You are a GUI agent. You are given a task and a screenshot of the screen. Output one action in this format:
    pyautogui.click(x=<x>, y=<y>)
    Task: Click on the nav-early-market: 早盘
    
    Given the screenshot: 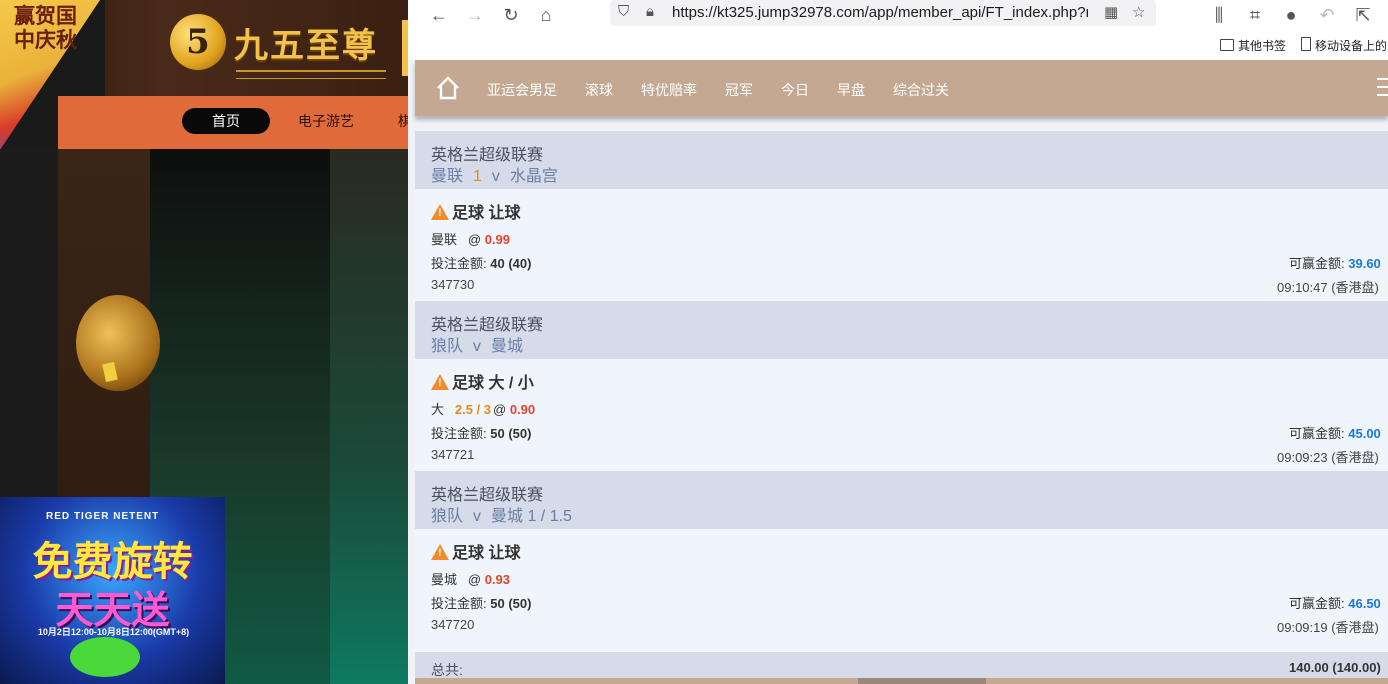 What is the action you would take?
    pyautogui.click(x=851, y=90)
    